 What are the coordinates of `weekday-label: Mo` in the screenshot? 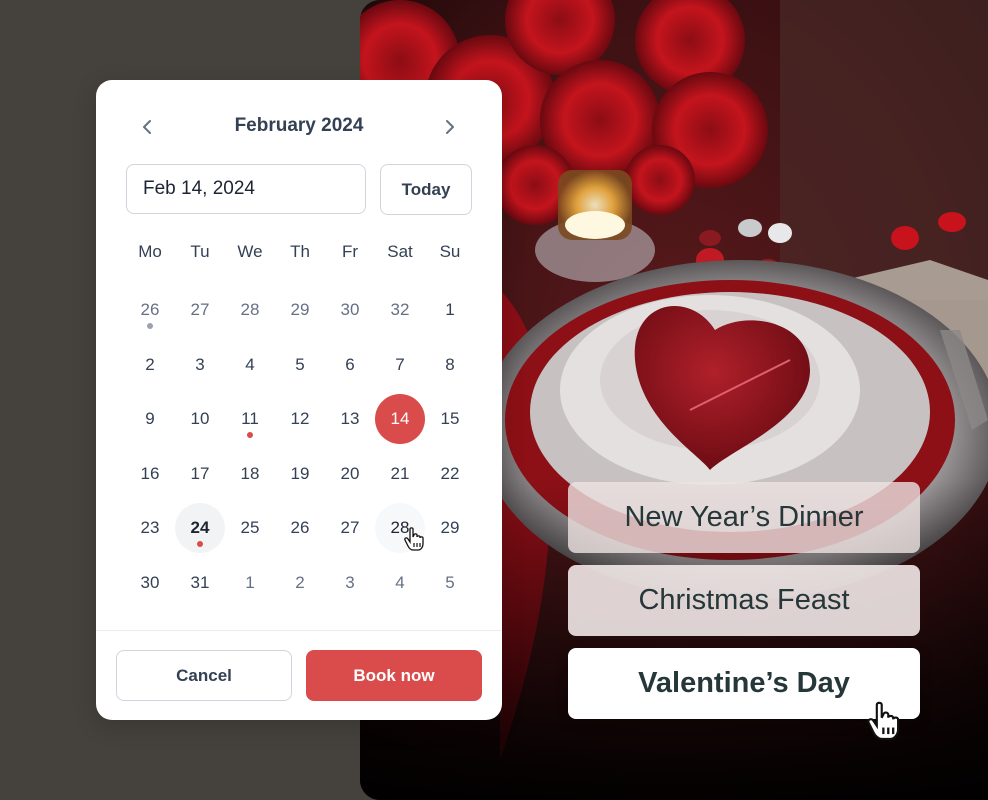 It's located at (150, 251).